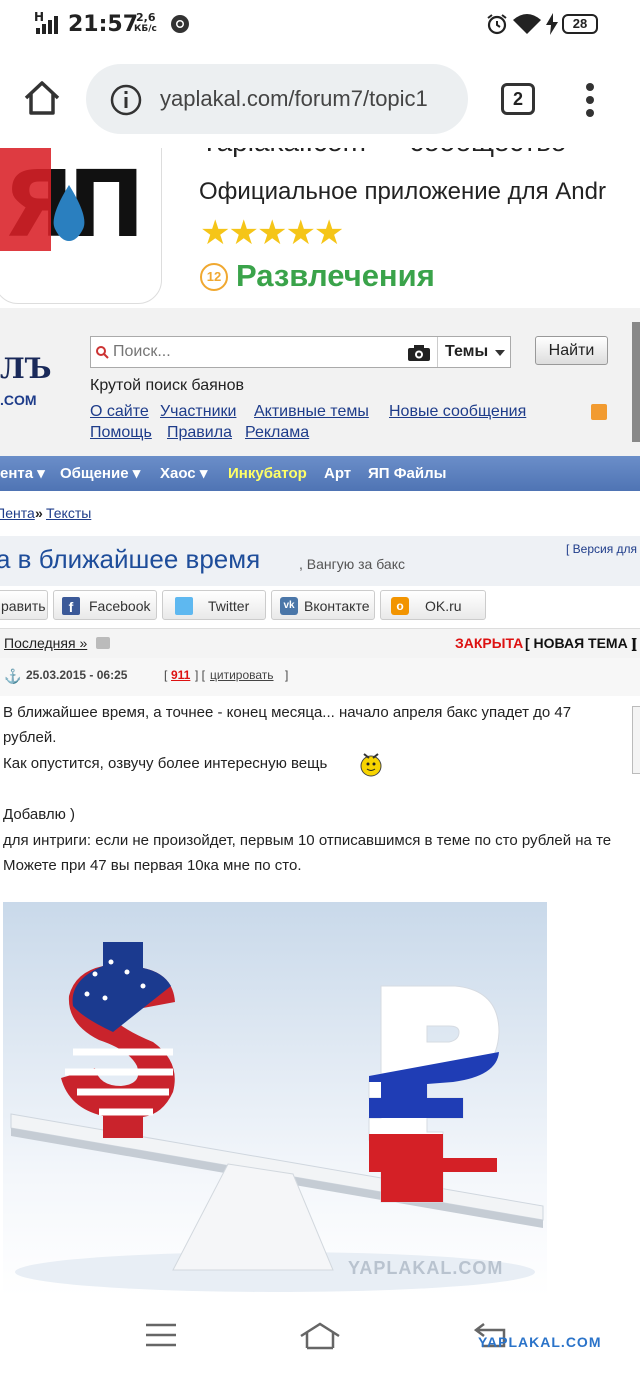  I want to click on side-scroll-tab, so click(636, 740).